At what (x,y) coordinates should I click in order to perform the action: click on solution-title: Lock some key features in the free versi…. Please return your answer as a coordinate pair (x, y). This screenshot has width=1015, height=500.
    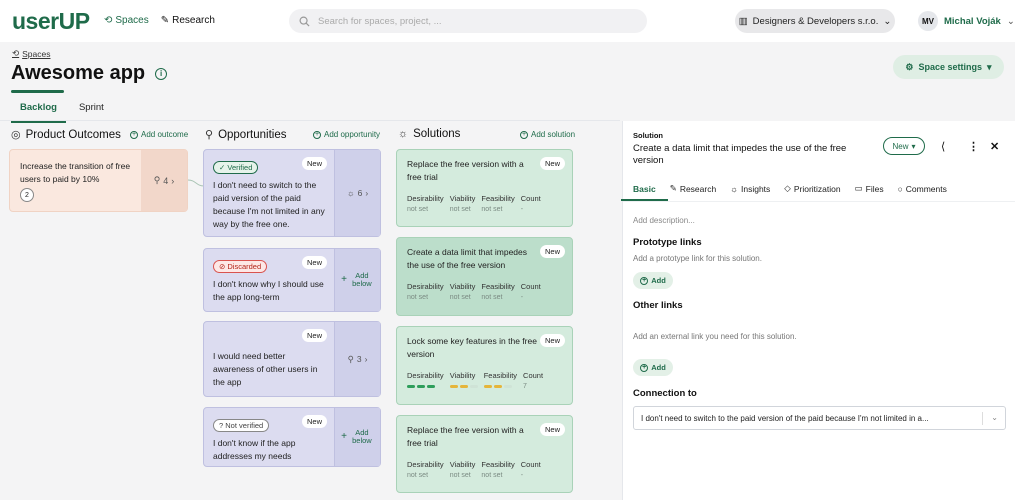
    Looking at the image, I should click on (472, 347).